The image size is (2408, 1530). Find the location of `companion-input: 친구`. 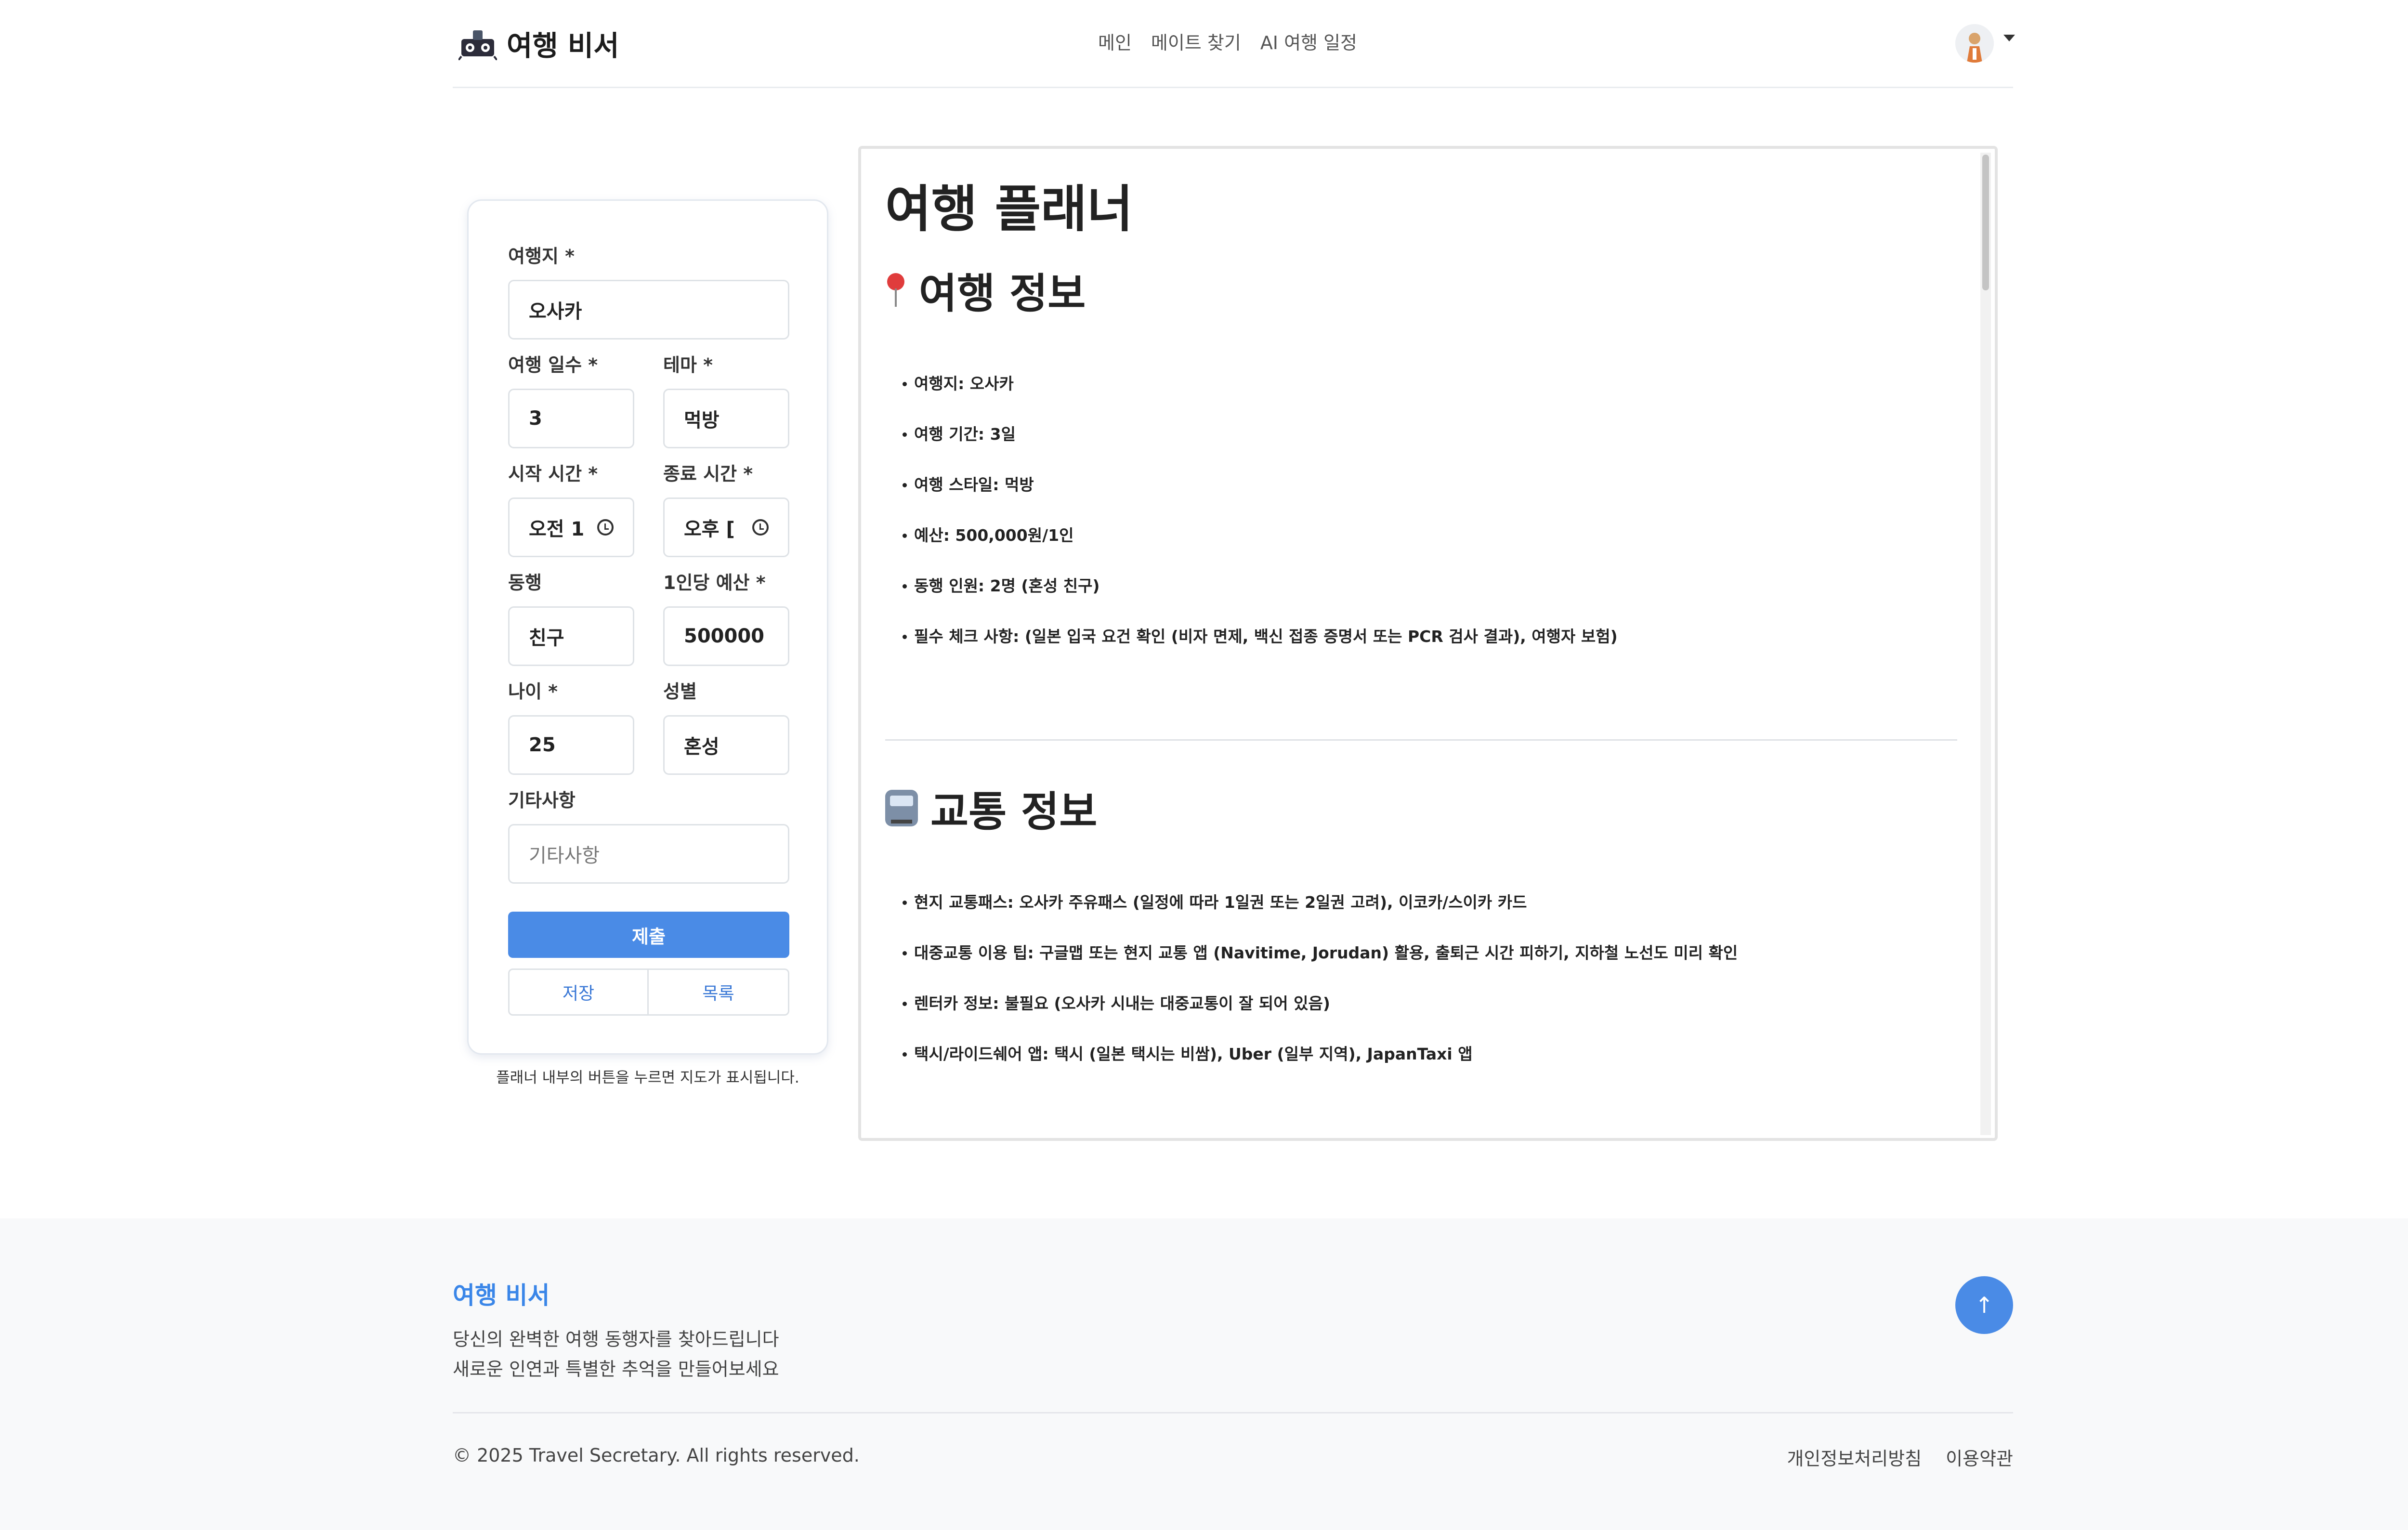

companion-input: 친구 is located at coordinates (571, 636).